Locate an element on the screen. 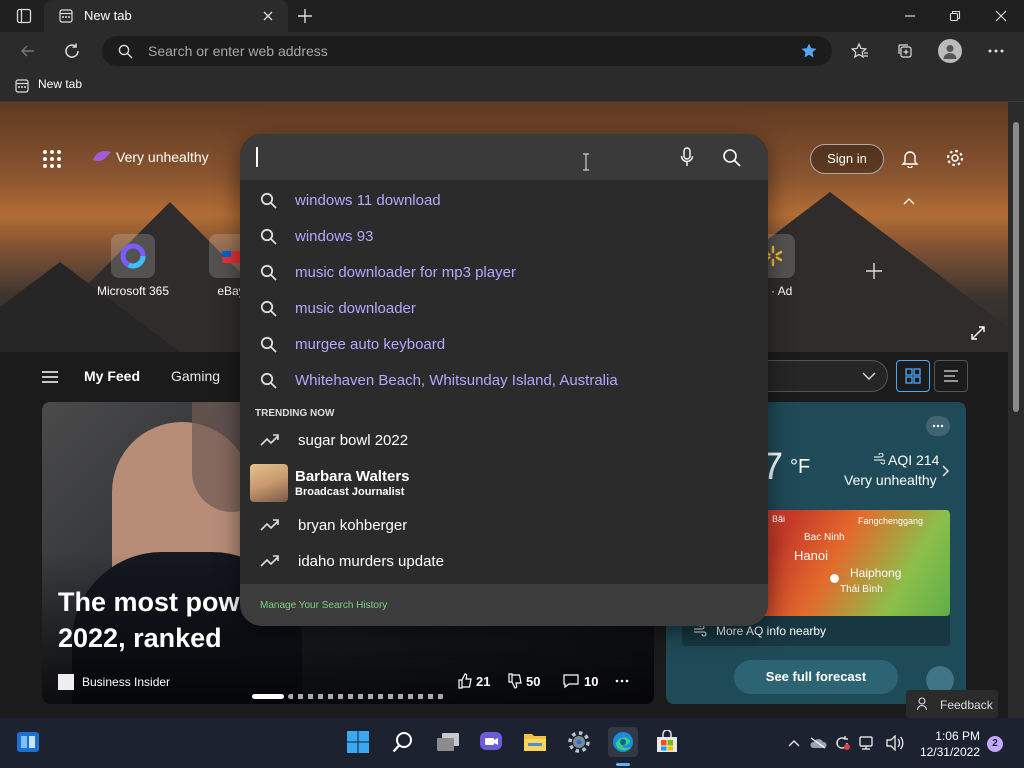  headline-line-2: 2022, ranked is located at coordinates (140, 638).